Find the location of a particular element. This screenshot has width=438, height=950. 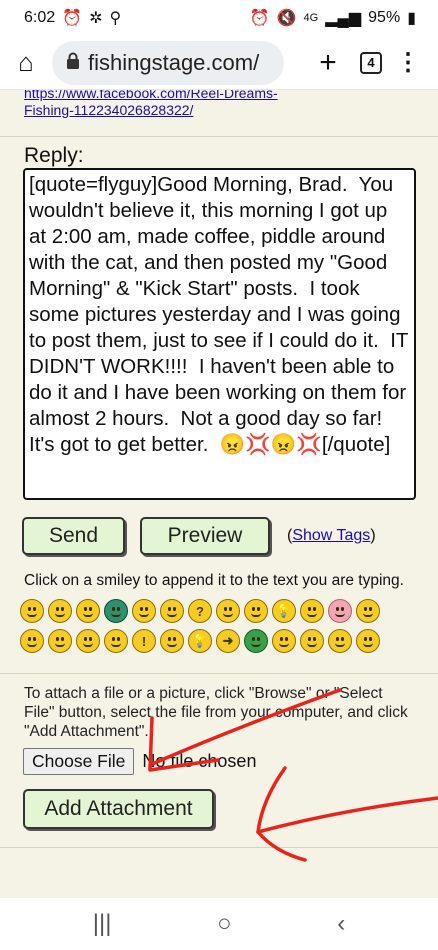

wink-icon is located at coordinates (116, 641).